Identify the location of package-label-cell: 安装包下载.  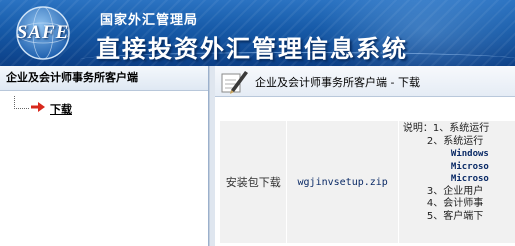
(253, 182).